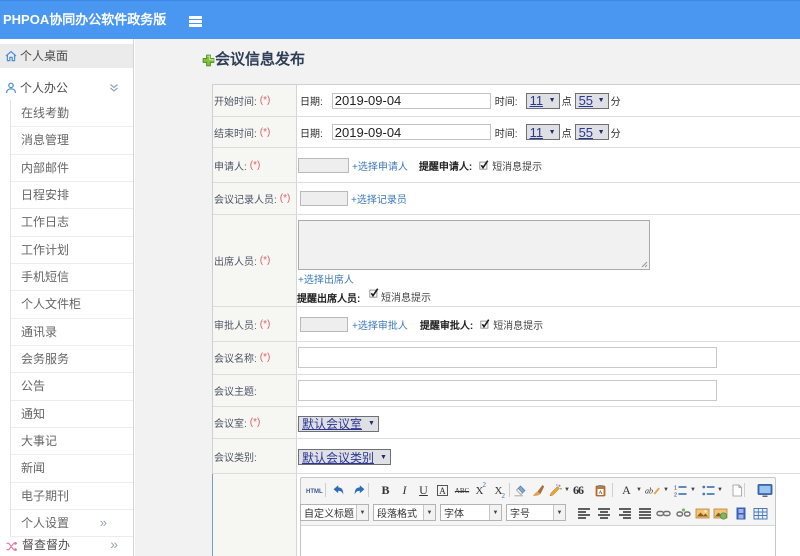 This screenshot has width=800, height=556. I want to click on svg-text: A, so click(601, 493).